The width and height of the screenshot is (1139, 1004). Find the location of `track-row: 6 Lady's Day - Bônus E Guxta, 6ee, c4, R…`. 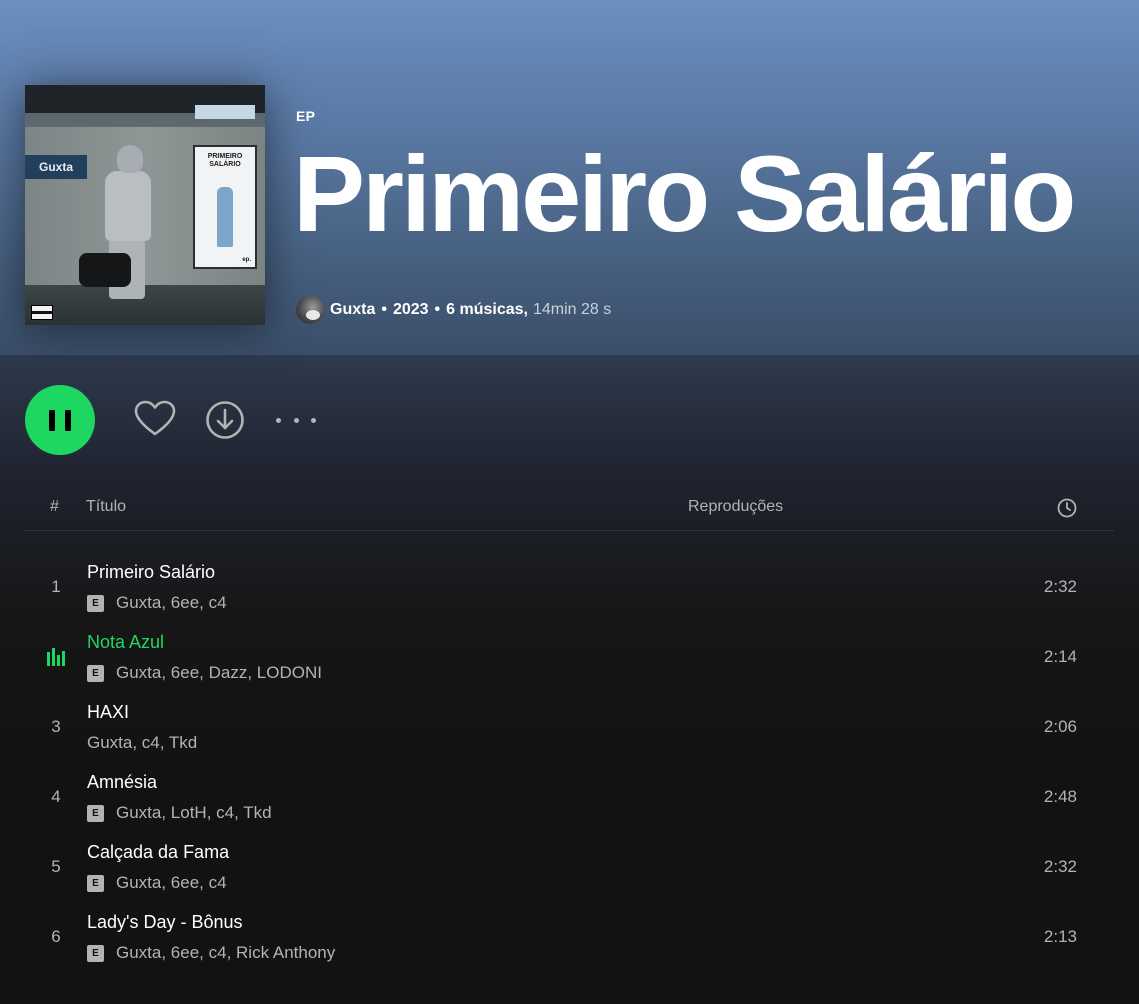

track-row: 6 Lady's Day - Bônus E Guxta, 6ee, c4, R… is located at coordinates (569, 937).